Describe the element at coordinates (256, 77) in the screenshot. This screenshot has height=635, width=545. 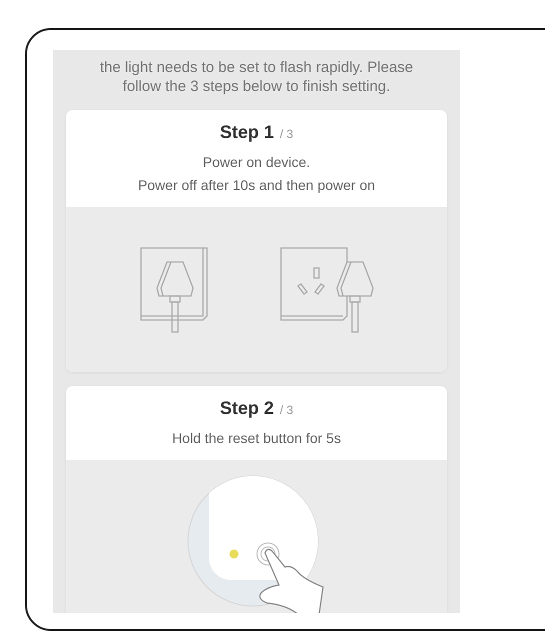
I see `intro-text: the light needs to be set to flash rapidly. Please follow the 3 steps below to finish setting.` at that location.